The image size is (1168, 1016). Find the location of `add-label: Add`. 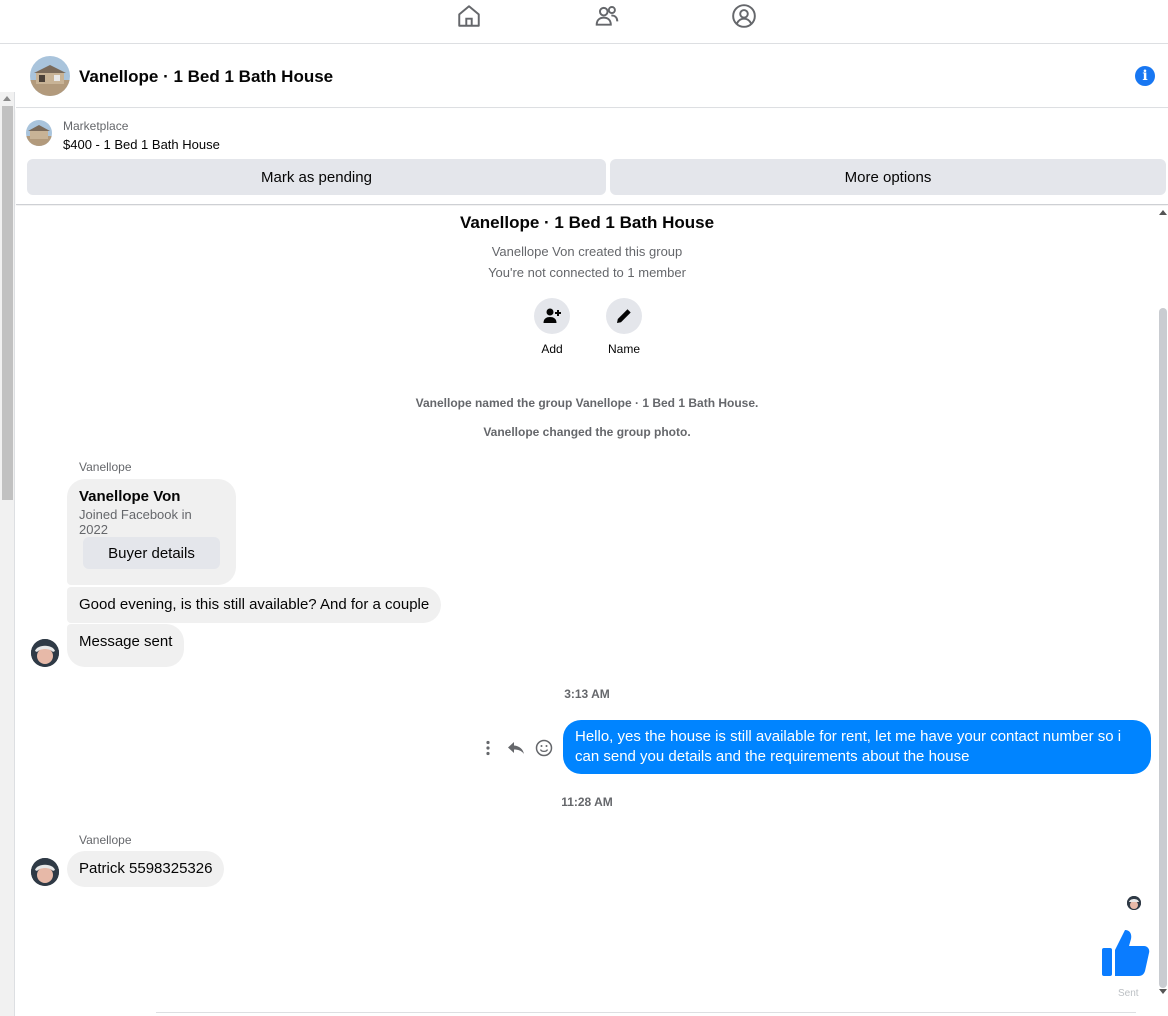

add-label: Add is located at coordinates (552, 349).